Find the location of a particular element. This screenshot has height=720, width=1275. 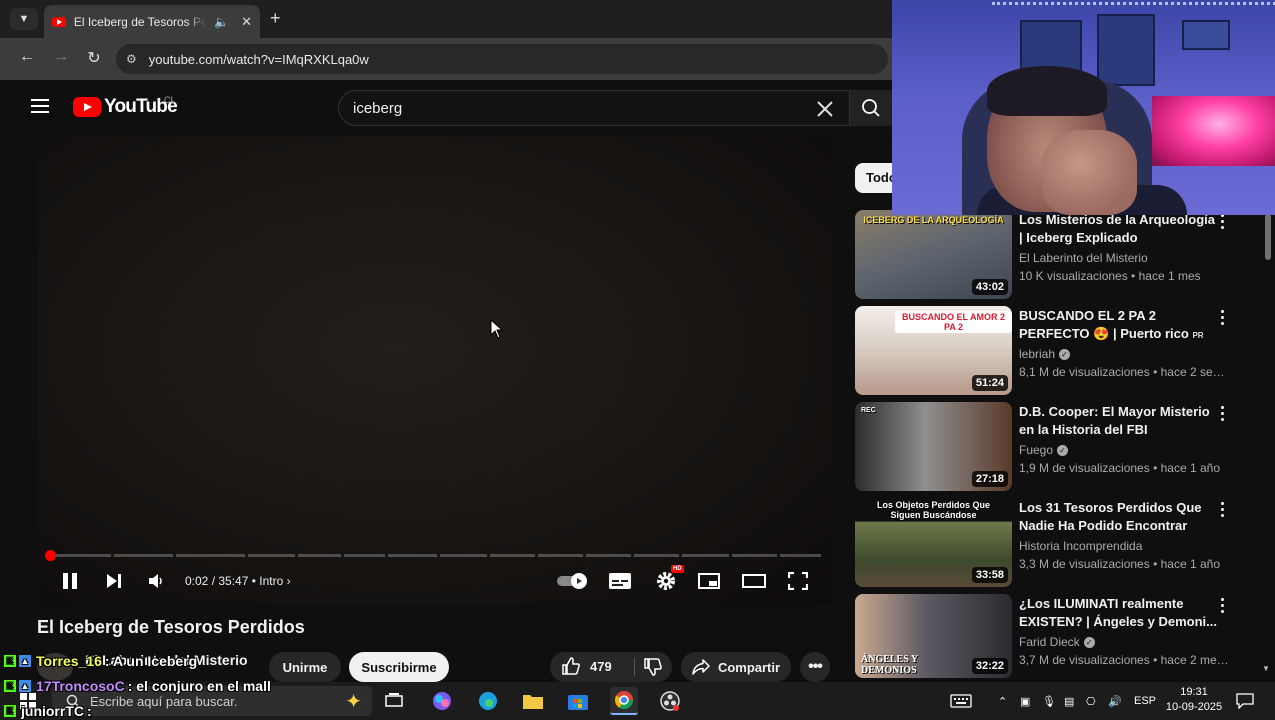

copilot-icon is located at coordinates (442, 701).